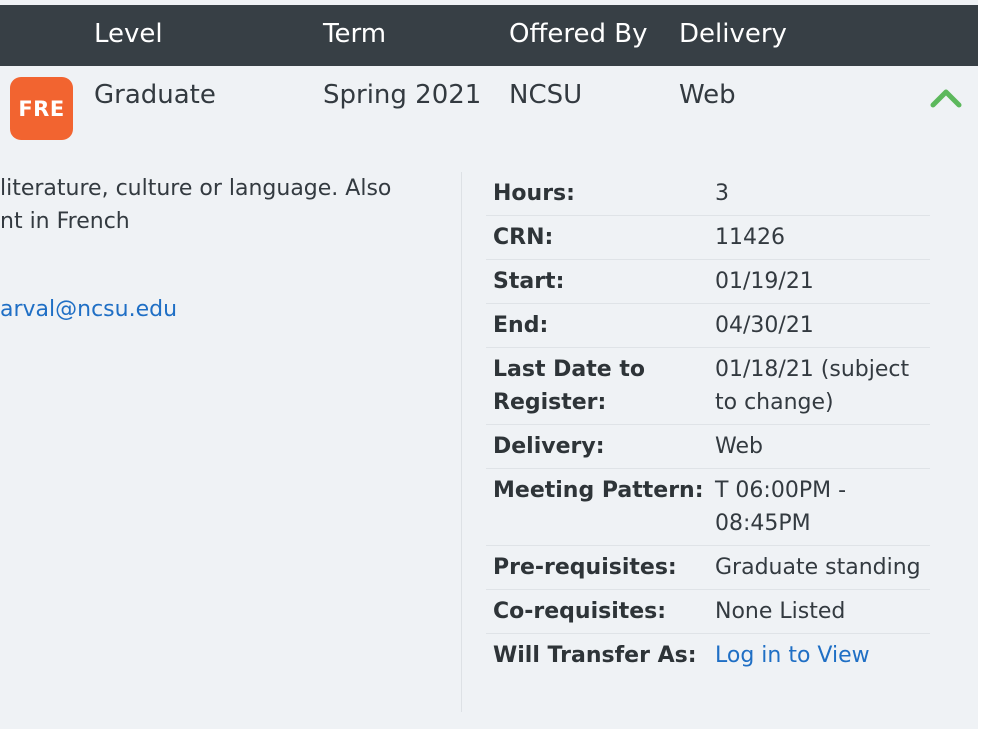 The image size is (1006, 729). I want to click on header-level: Level, so click(128, 34).